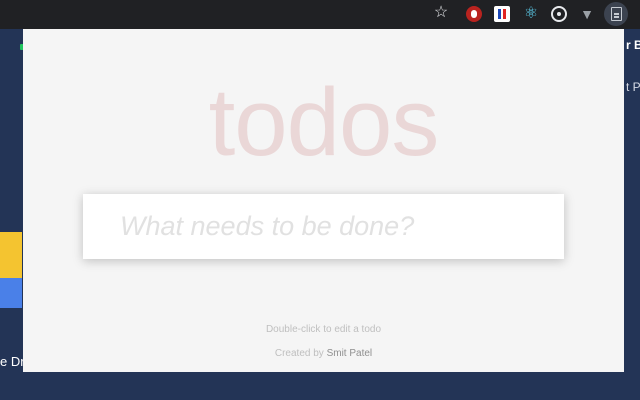 The height and width of the screenshot is (400, 640). Describe the element at coordinates (633, 45) in the screenshot. I see `background-heading-fragment: r Be` at that location.